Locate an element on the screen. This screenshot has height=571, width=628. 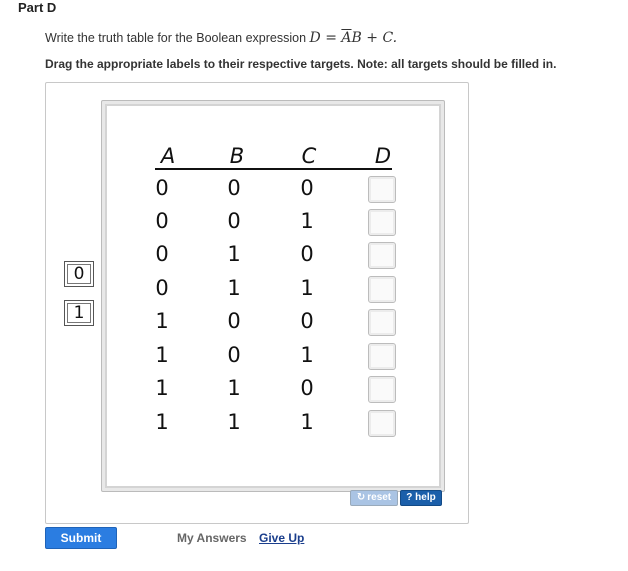
reset-label: reset is located at coordinates (379, 497).